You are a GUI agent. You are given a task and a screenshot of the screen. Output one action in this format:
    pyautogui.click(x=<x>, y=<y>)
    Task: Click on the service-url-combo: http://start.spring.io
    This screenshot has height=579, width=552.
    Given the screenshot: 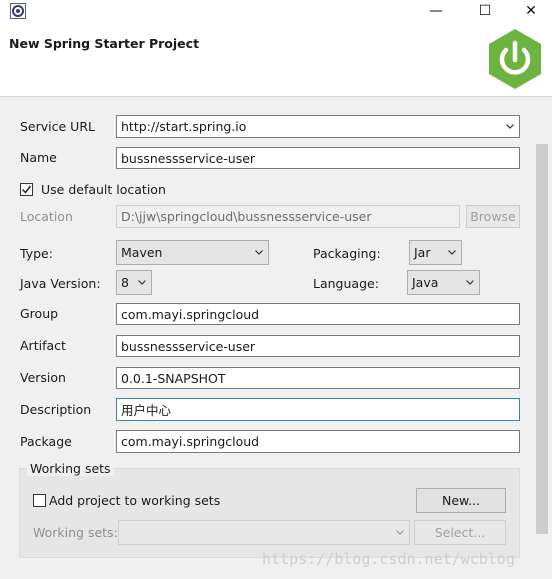 What is the action you would take?
    pyautogui.click(x=318, y=126)
    